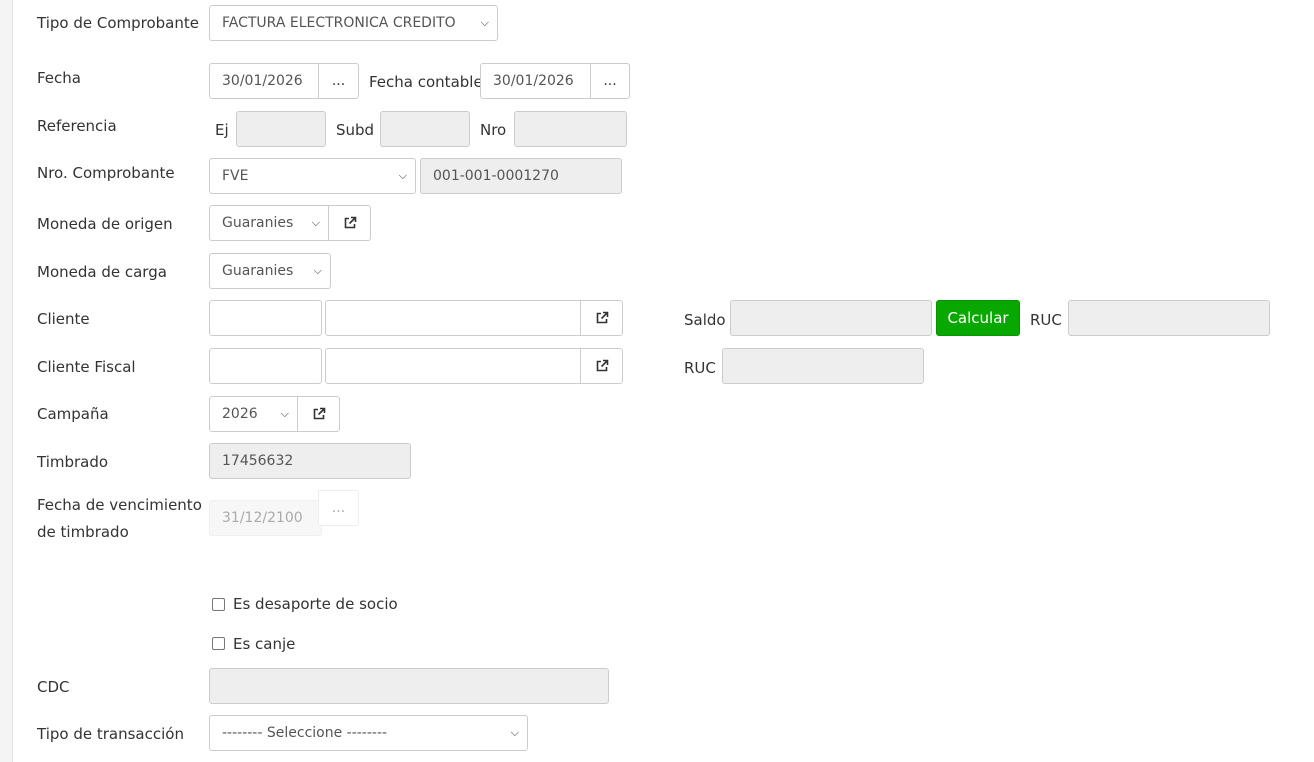 This screenshot has height=762, width=1314. I want to click on subd-input, so click(425, 129).